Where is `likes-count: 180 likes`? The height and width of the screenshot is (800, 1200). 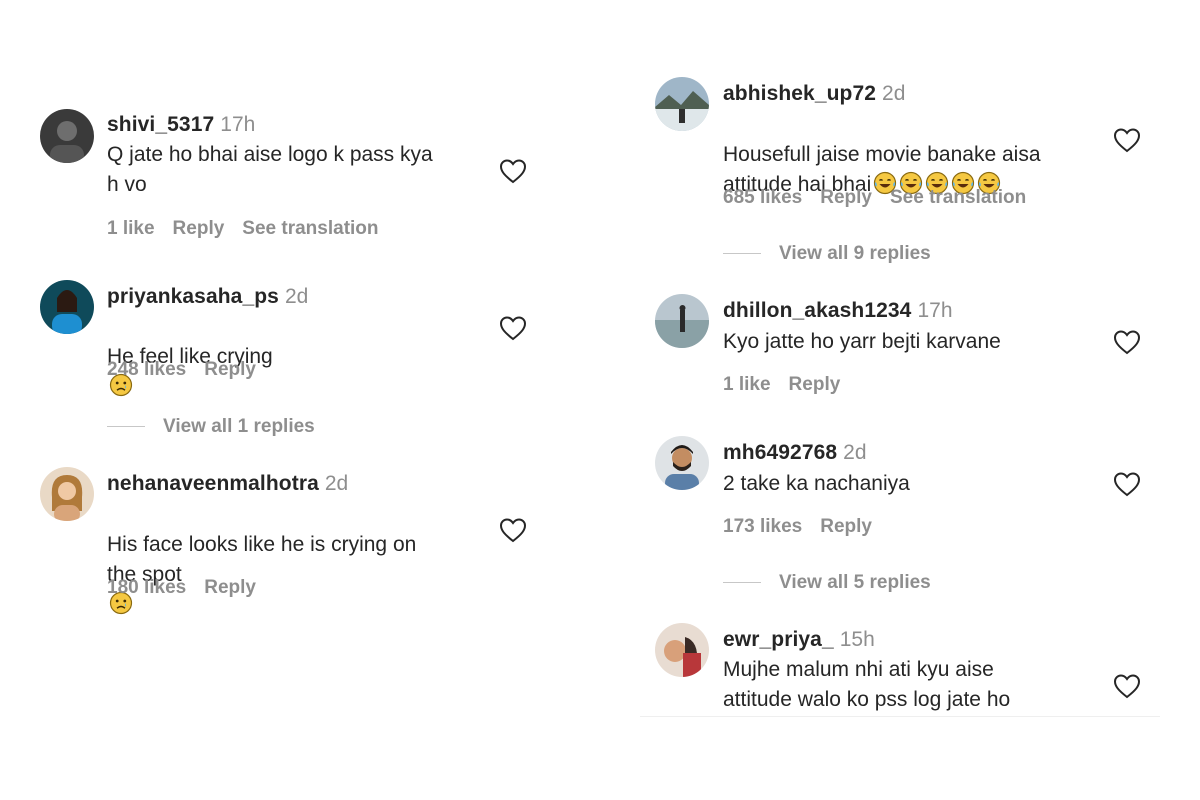 likes-count: 180 likes is located at coordinates (146, 587).